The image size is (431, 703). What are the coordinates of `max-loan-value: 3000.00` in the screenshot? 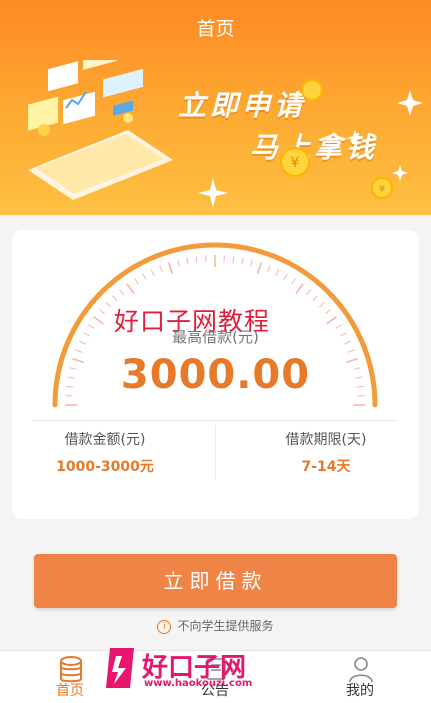 It's located at (215, 375).